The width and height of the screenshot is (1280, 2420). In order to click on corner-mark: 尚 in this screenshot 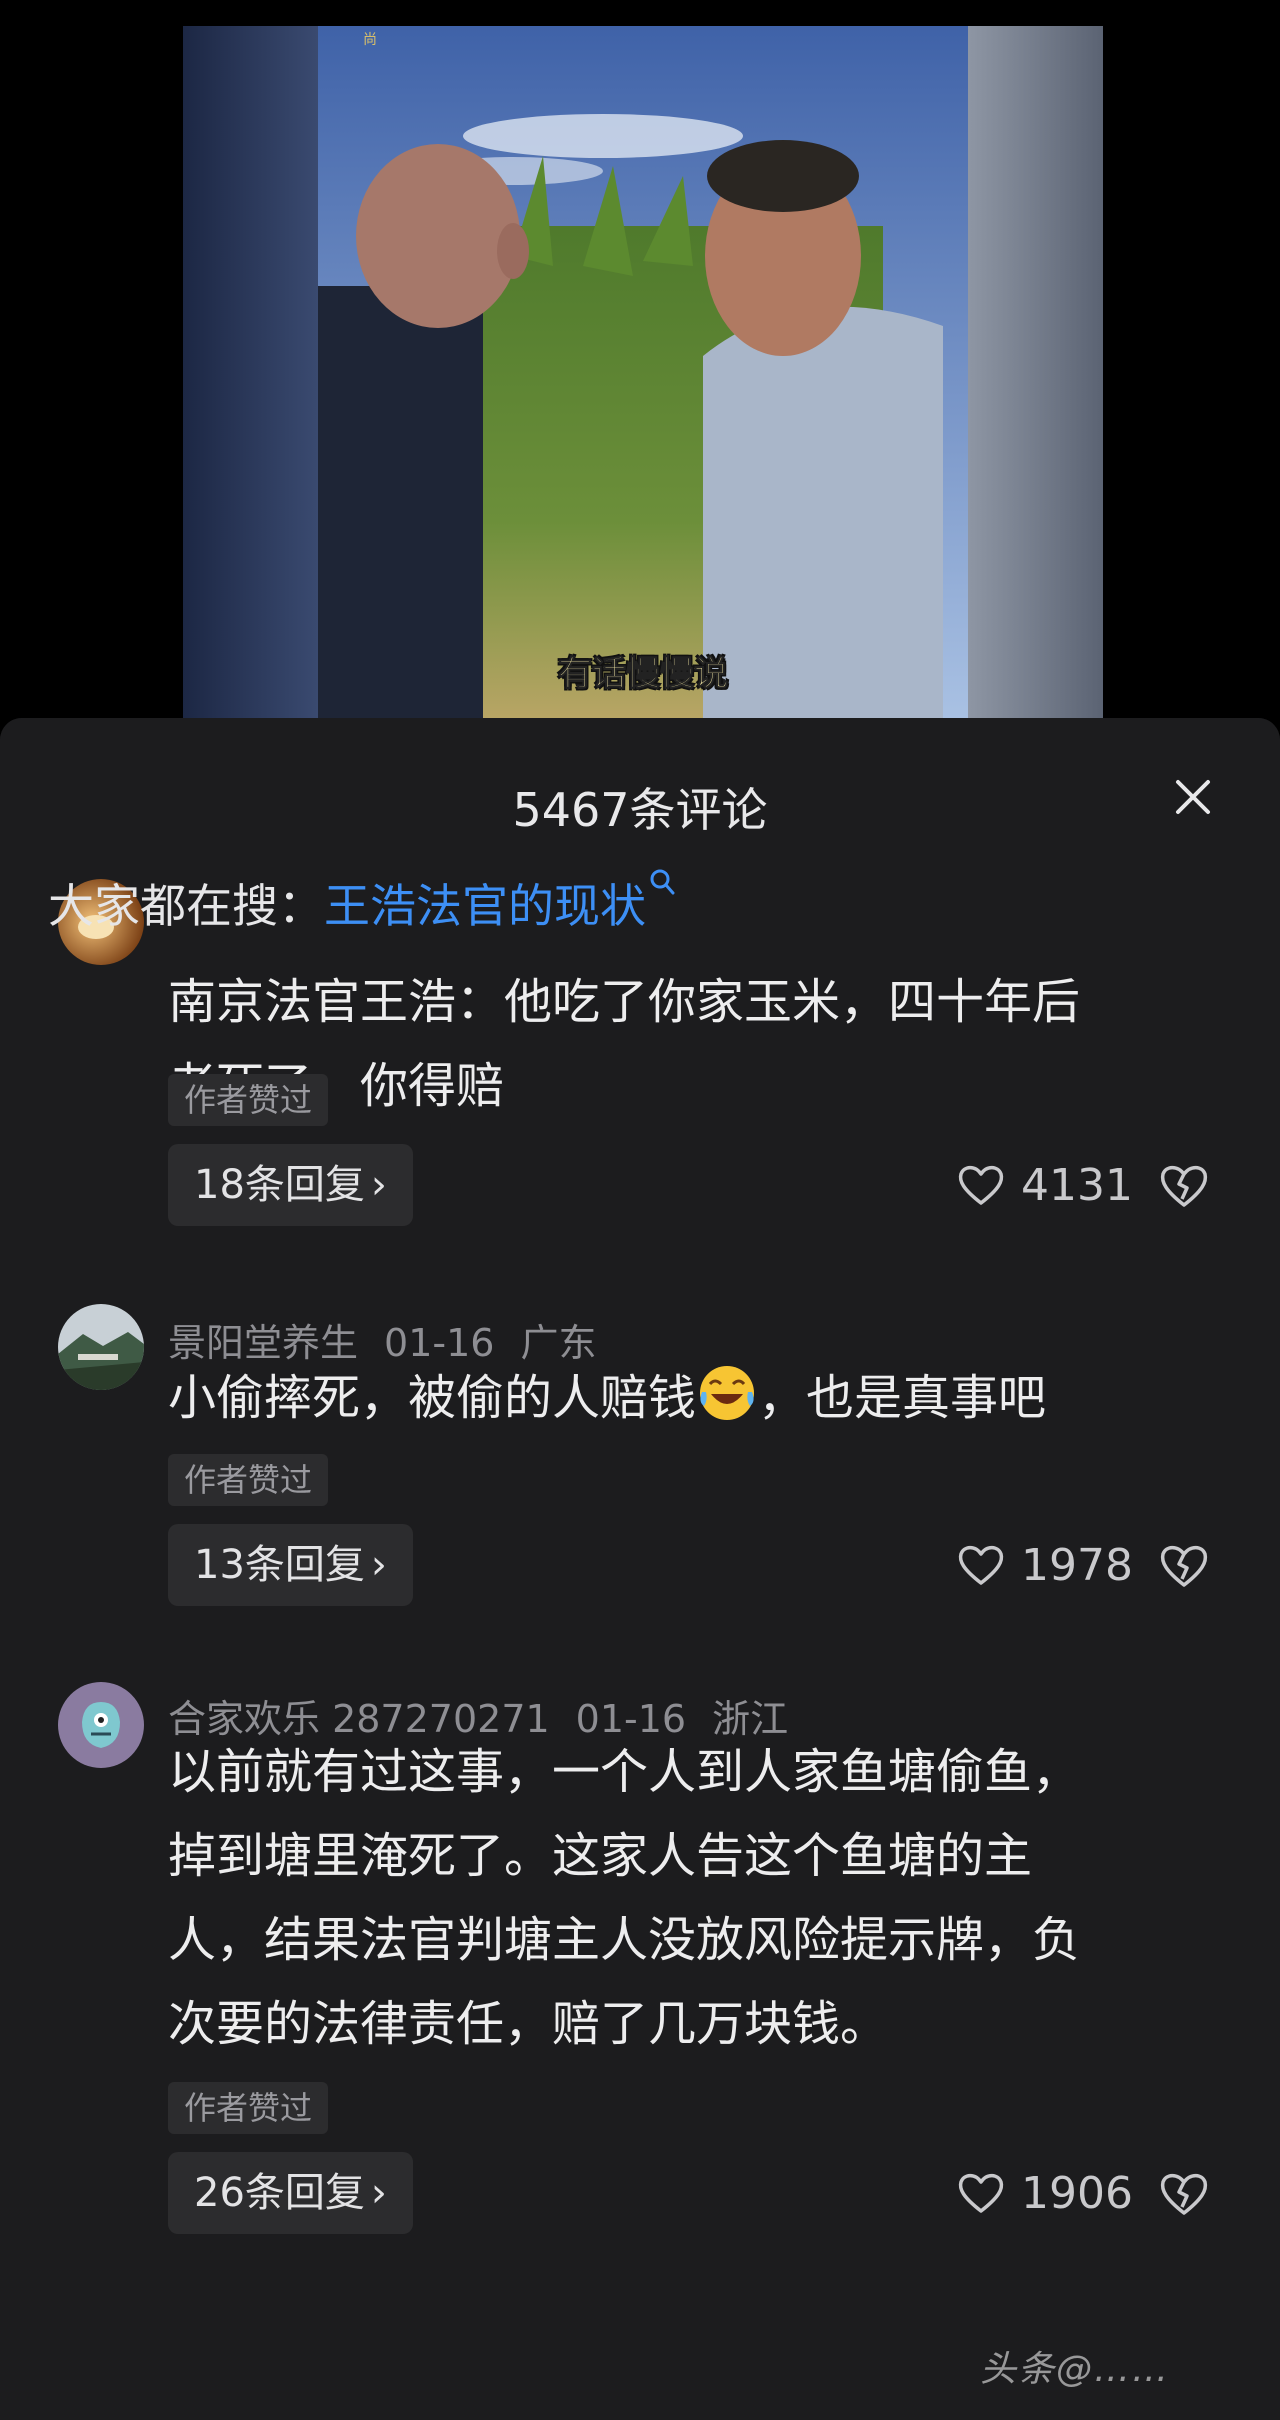, I will do `click(370, 40)`.